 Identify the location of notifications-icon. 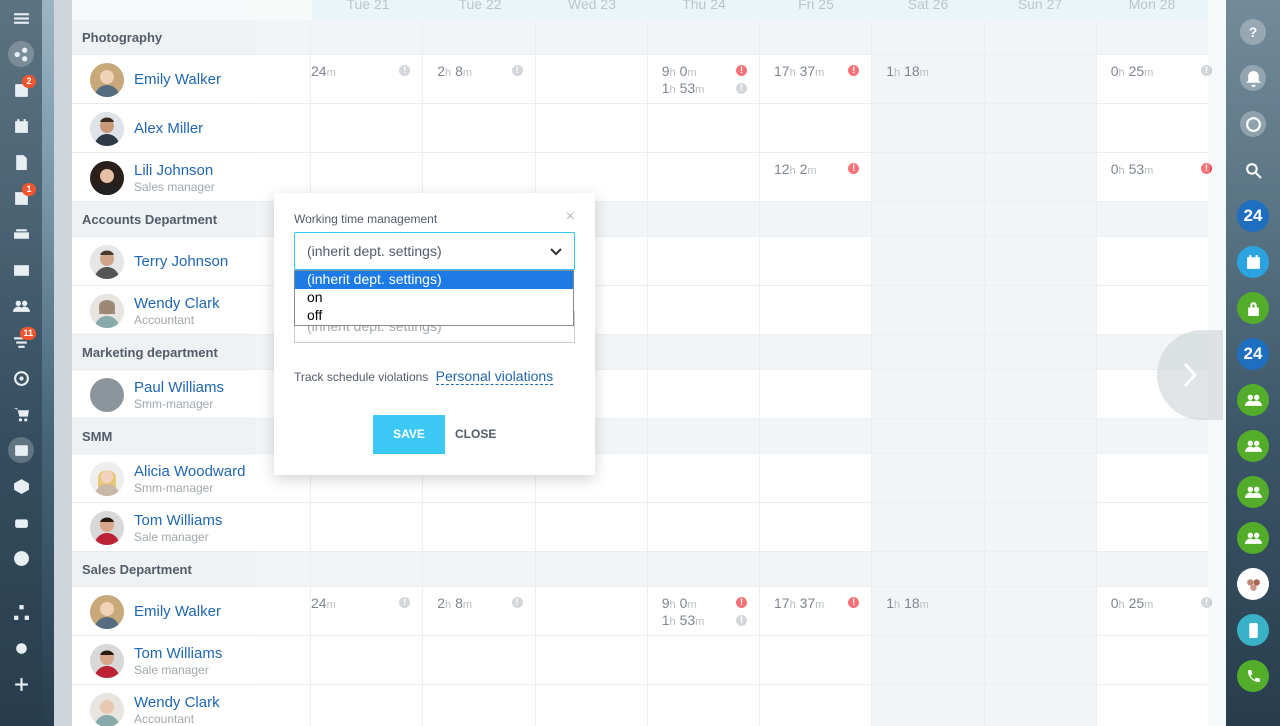
(1253, 78).